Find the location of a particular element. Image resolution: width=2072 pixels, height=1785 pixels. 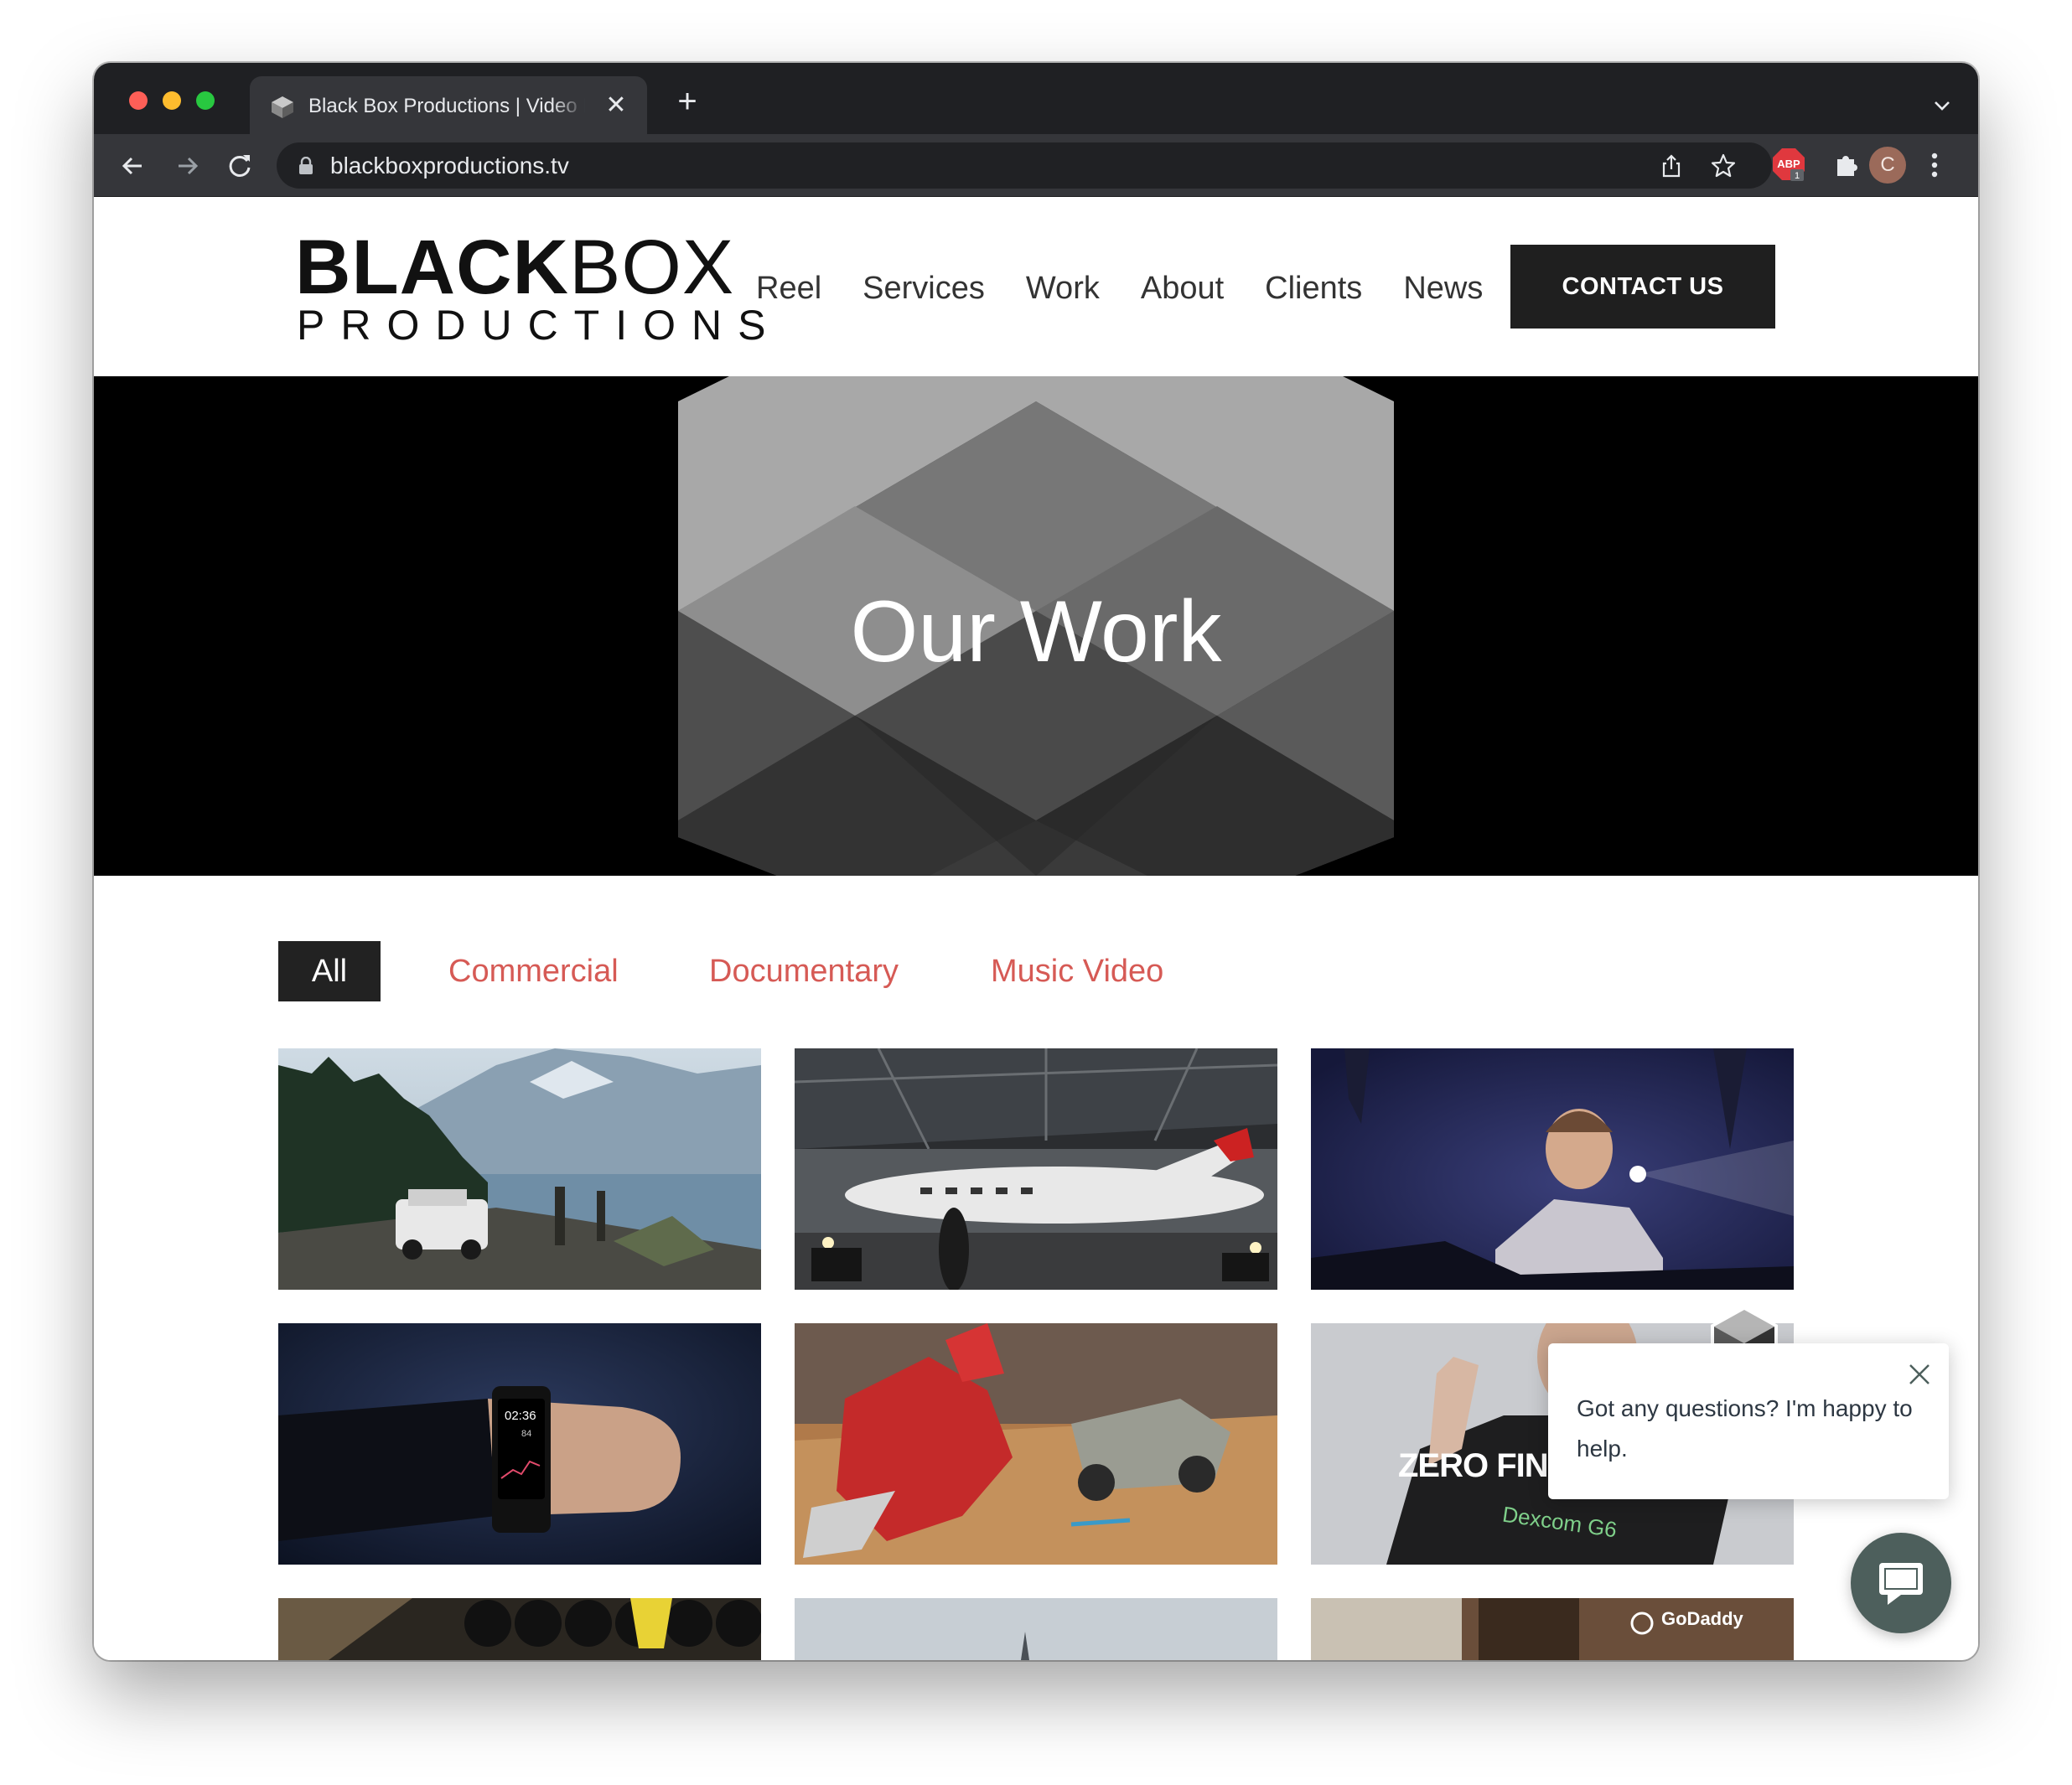

filter-documentary: Documentary is located at coordinates (804, 971).